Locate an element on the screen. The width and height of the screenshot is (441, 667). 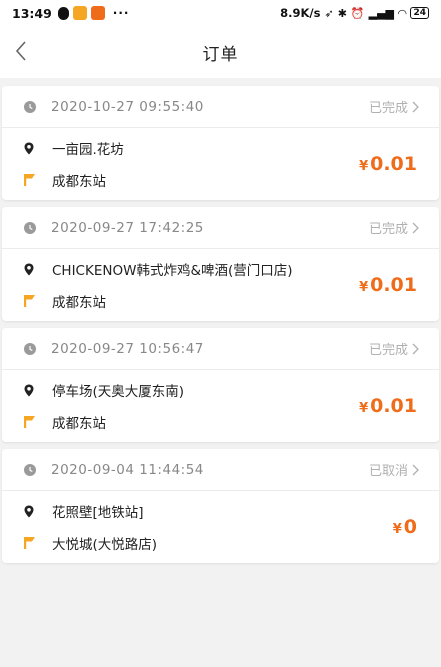
order-card-body: 停车场(天奥大厦东南) 成都东站 ¥0.01 is located at coordinates (220, 406).